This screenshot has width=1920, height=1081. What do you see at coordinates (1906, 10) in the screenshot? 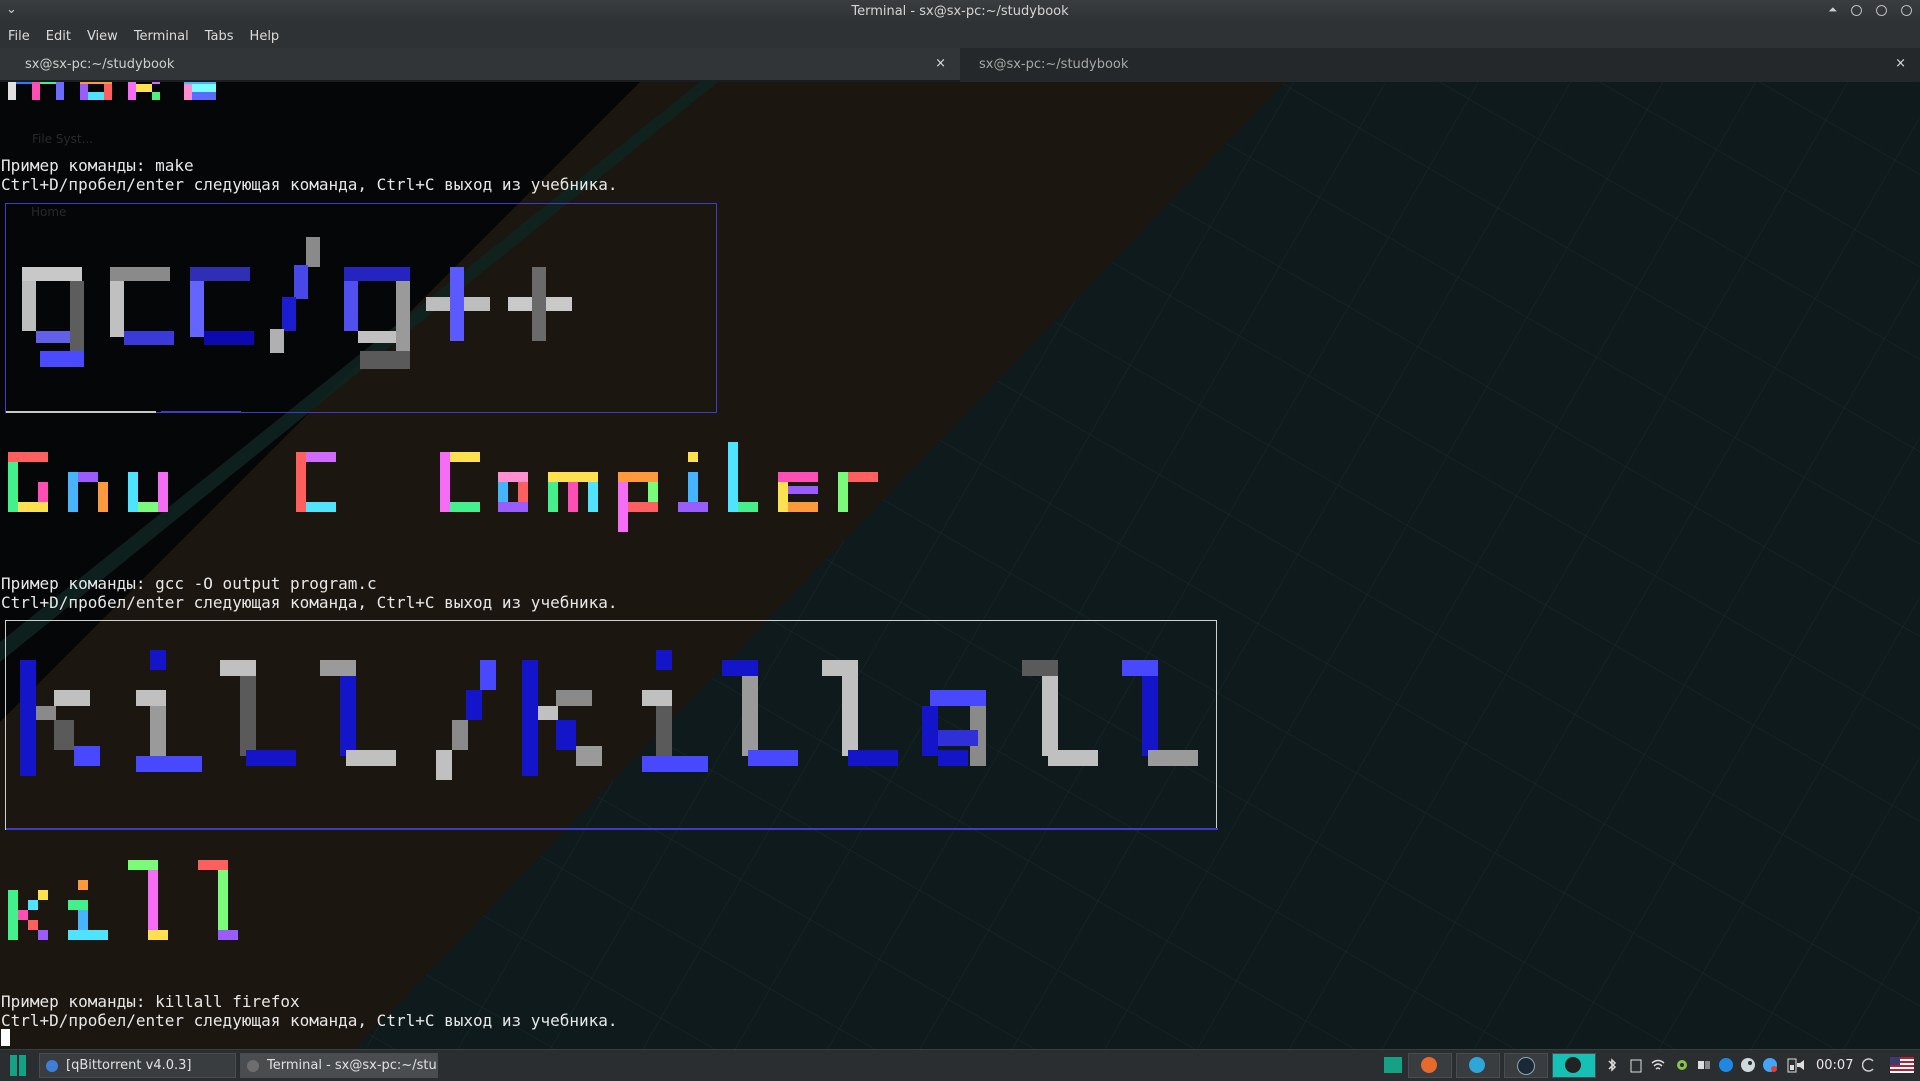
I see `close-window-button` at bounding box center [1906, 10].